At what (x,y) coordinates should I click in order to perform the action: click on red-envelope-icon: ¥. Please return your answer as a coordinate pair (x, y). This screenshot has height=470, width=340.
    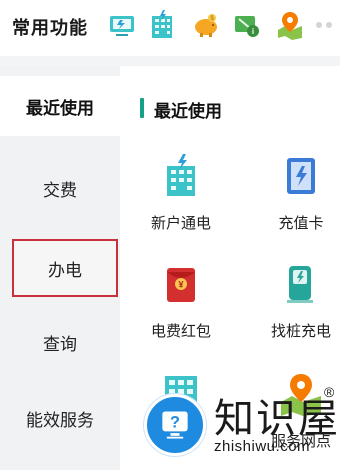
    Looking at the image, I should click on (181, 285).